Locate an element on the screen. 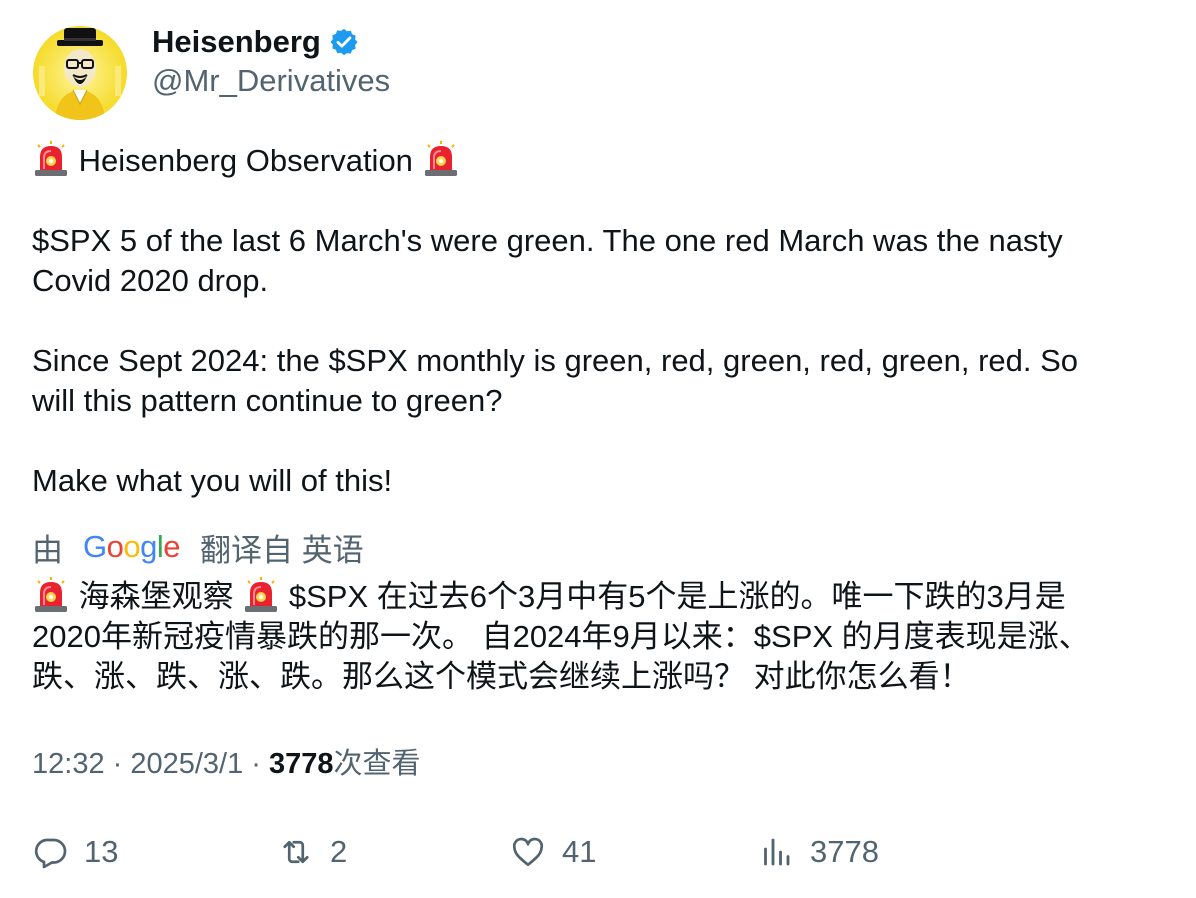 The height and width of the screenshot is (898, 1196). tweet-date: 2025/3/1 is located at coordinates (186, 764).